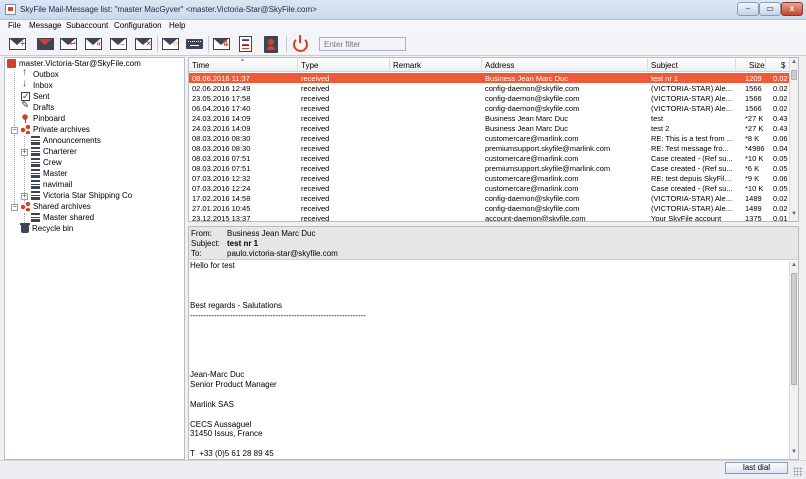 The height and width of the screenshot is (479, 806). What do you see at coordinates (407, 65) in the screenshot?
I see `column-remark: Remark` at bounding box center [407, 65].